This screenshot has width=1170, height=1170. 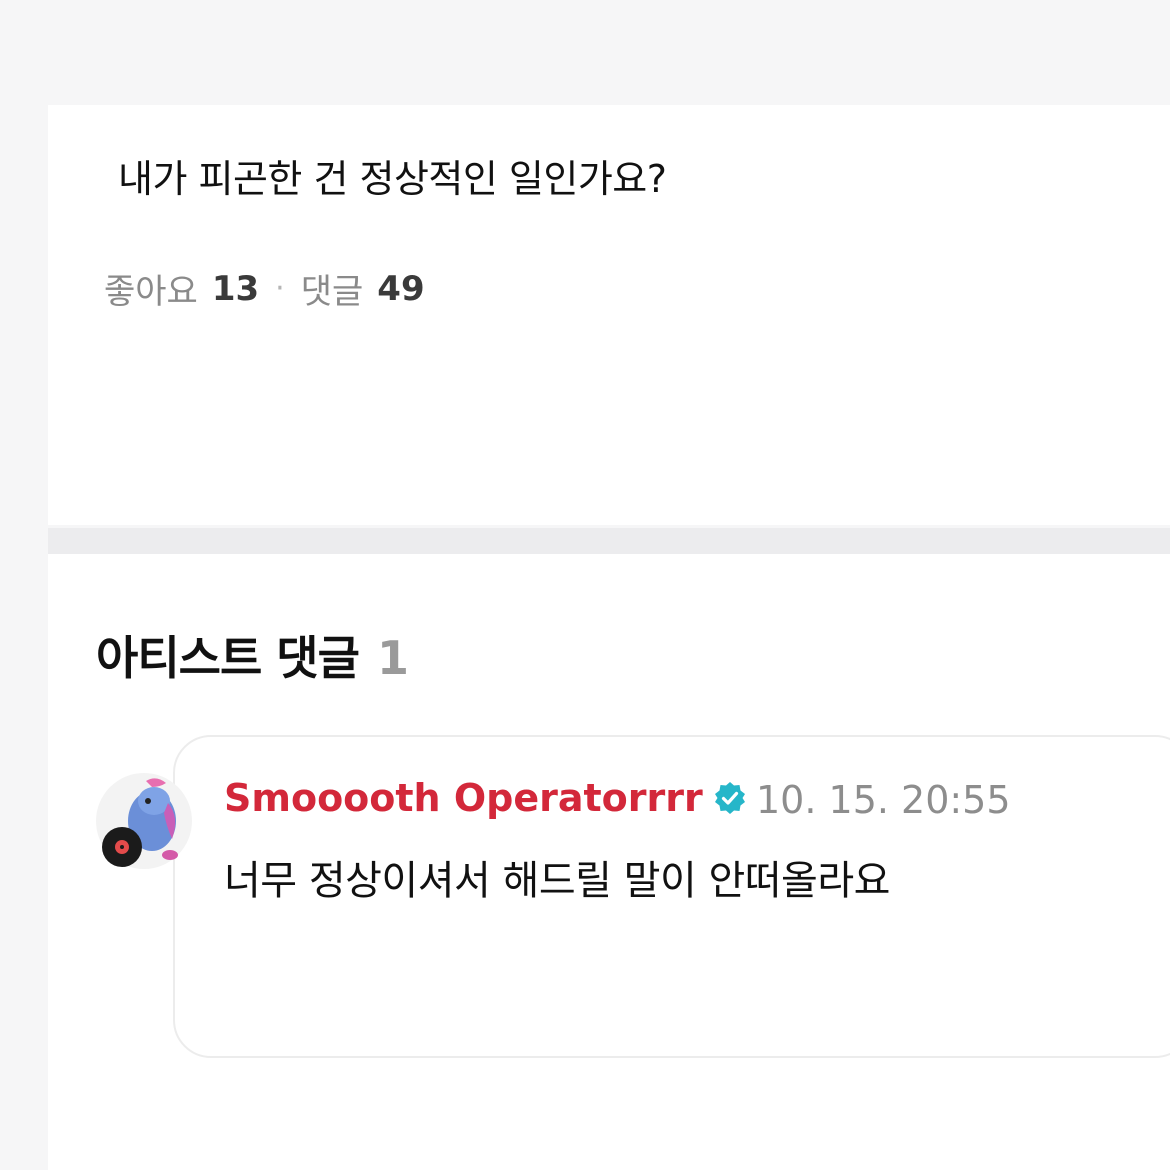 I want to click on post-meta: 좋아요 13 · 댓글 49, so click(x=264, y=288).